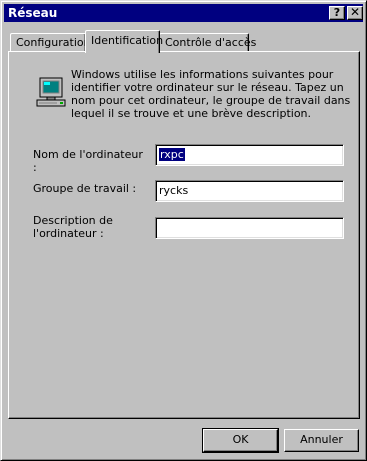  I want to click on cancel-button: Annuler, so click(321, 440).